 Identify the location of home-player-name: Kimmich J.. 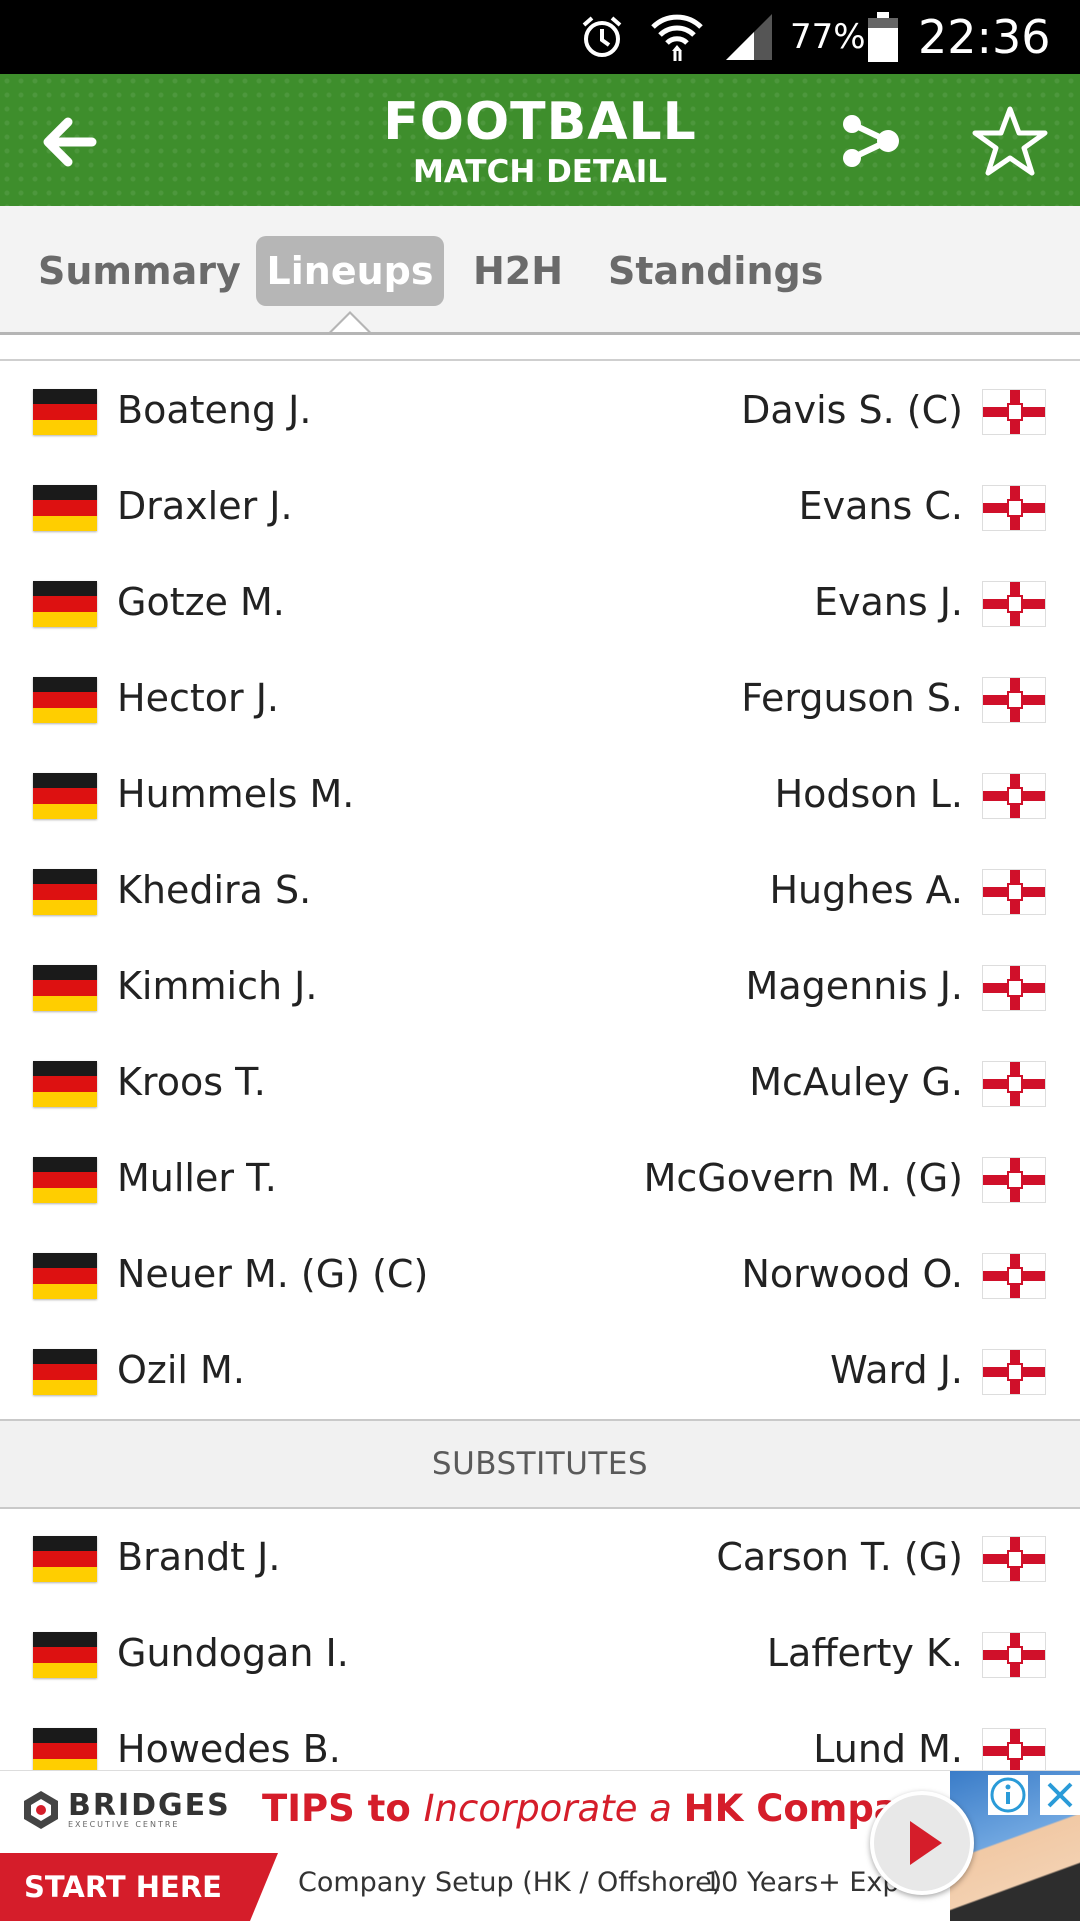
(217, 986).